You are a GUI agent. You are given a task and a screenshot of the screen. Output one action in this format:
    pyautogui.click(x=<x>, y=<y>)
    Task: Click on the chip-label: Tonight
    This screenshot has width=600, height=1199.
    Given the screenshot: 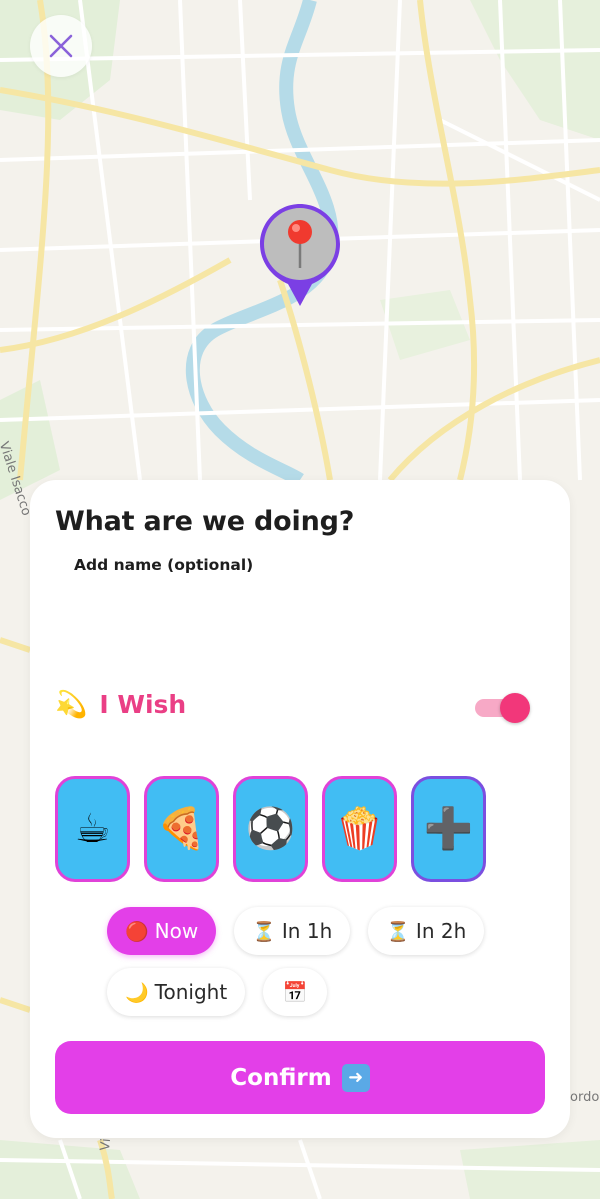 What is the action you would take?
    pyautogui.click(x=191, y=992)
    